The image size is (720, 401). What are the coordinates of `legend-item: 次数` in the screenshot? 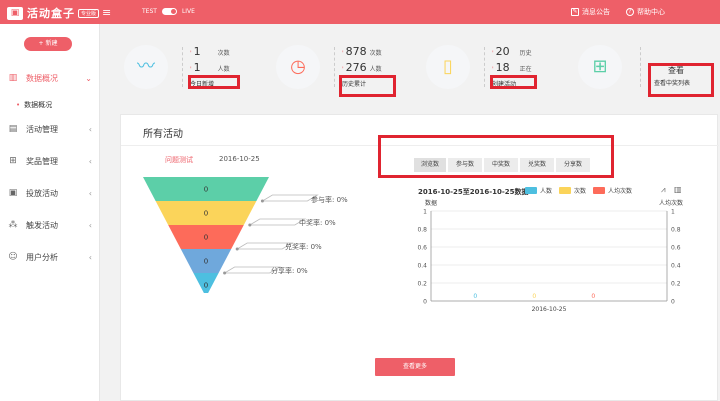 It's located at (572, 190).